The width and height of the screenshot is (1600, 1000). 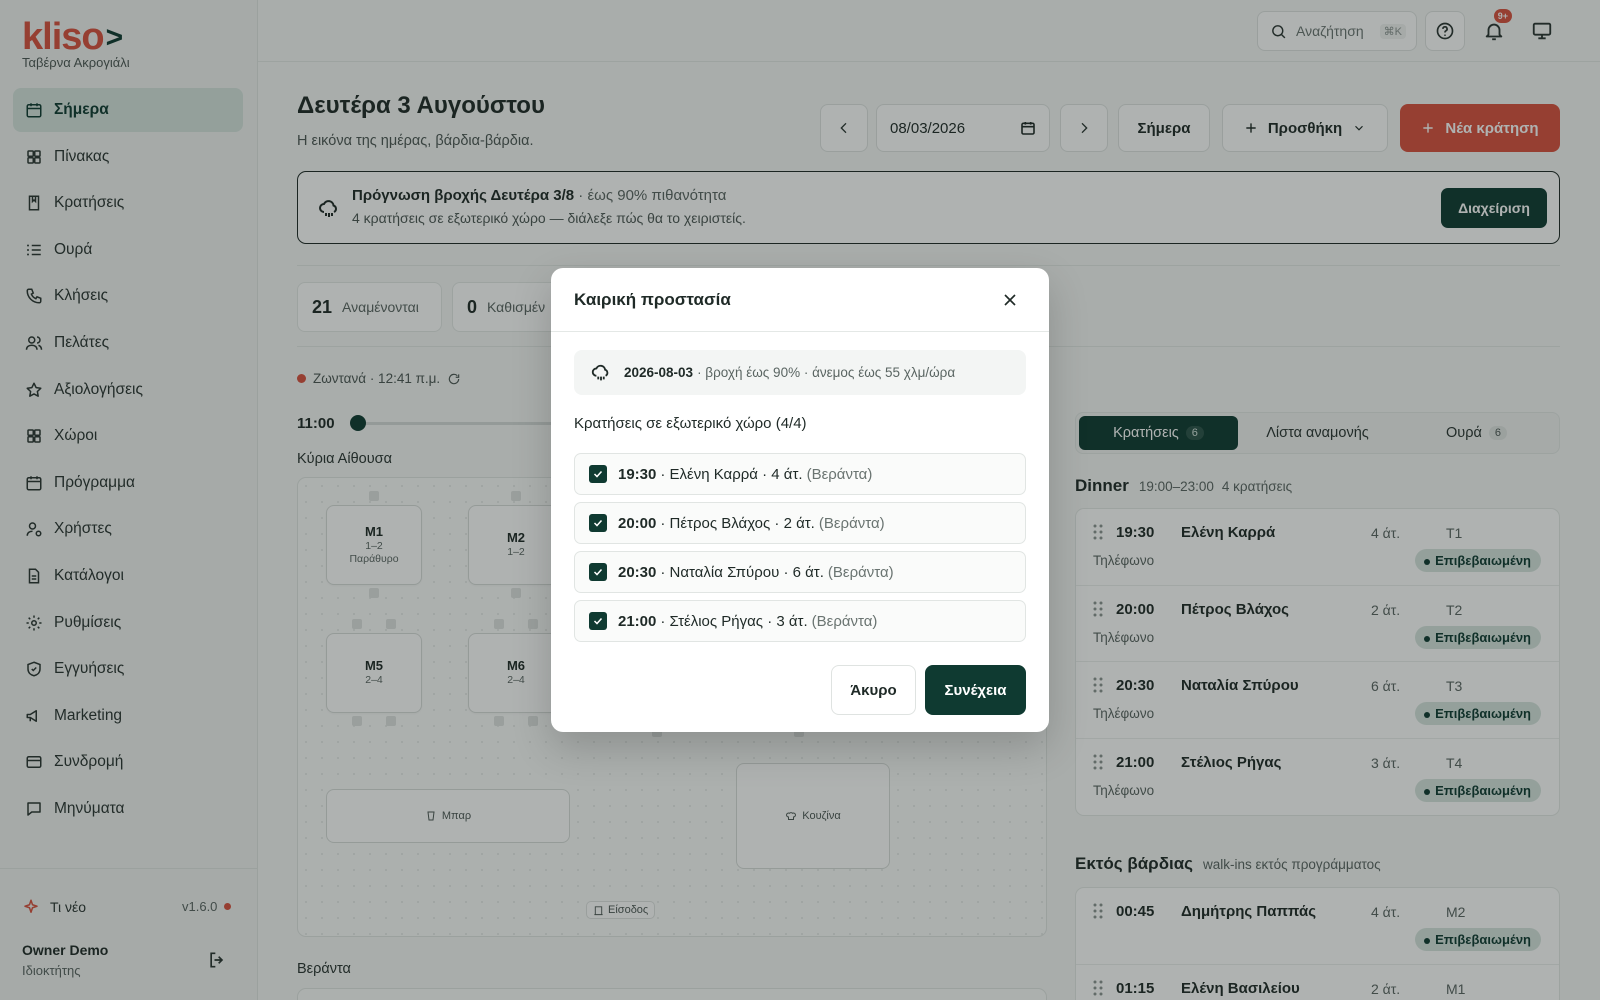 What do you see at coordinates (637, 621) in the screenshot?
I see `option-time: 21:00` at bounding box center [637, 621].